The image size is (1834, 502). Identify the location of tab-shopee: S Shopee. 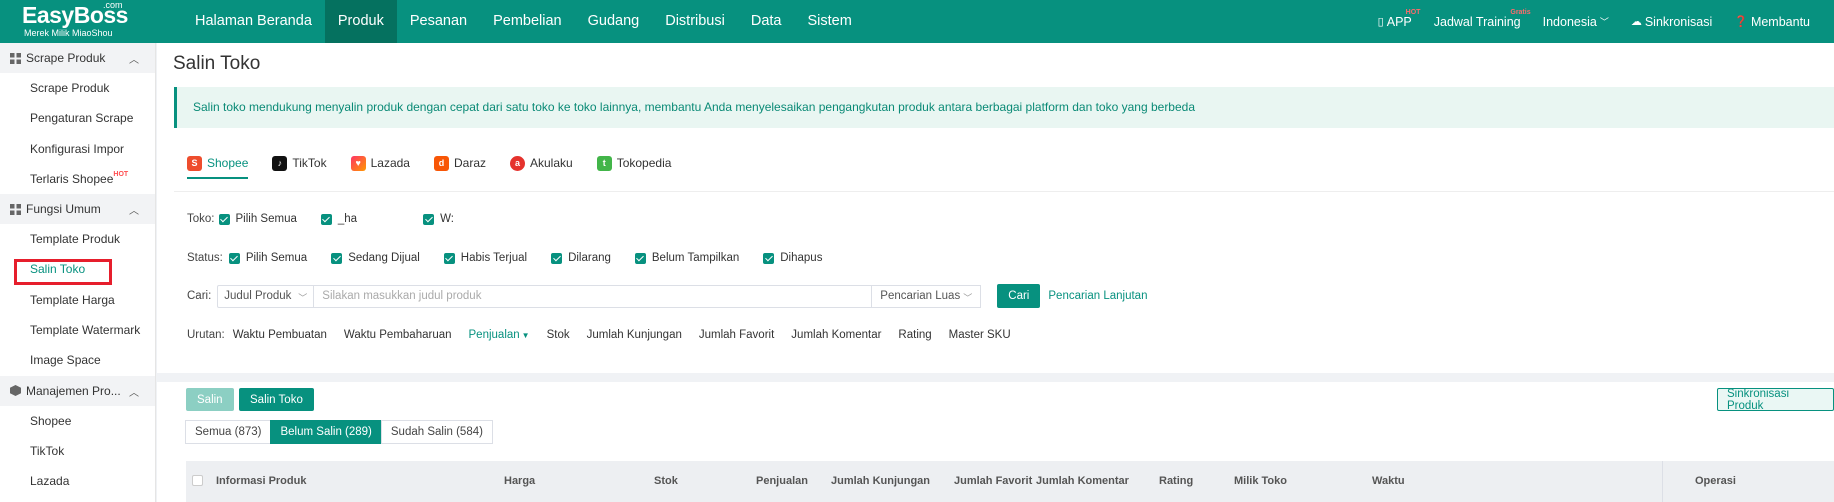
(218, 166).